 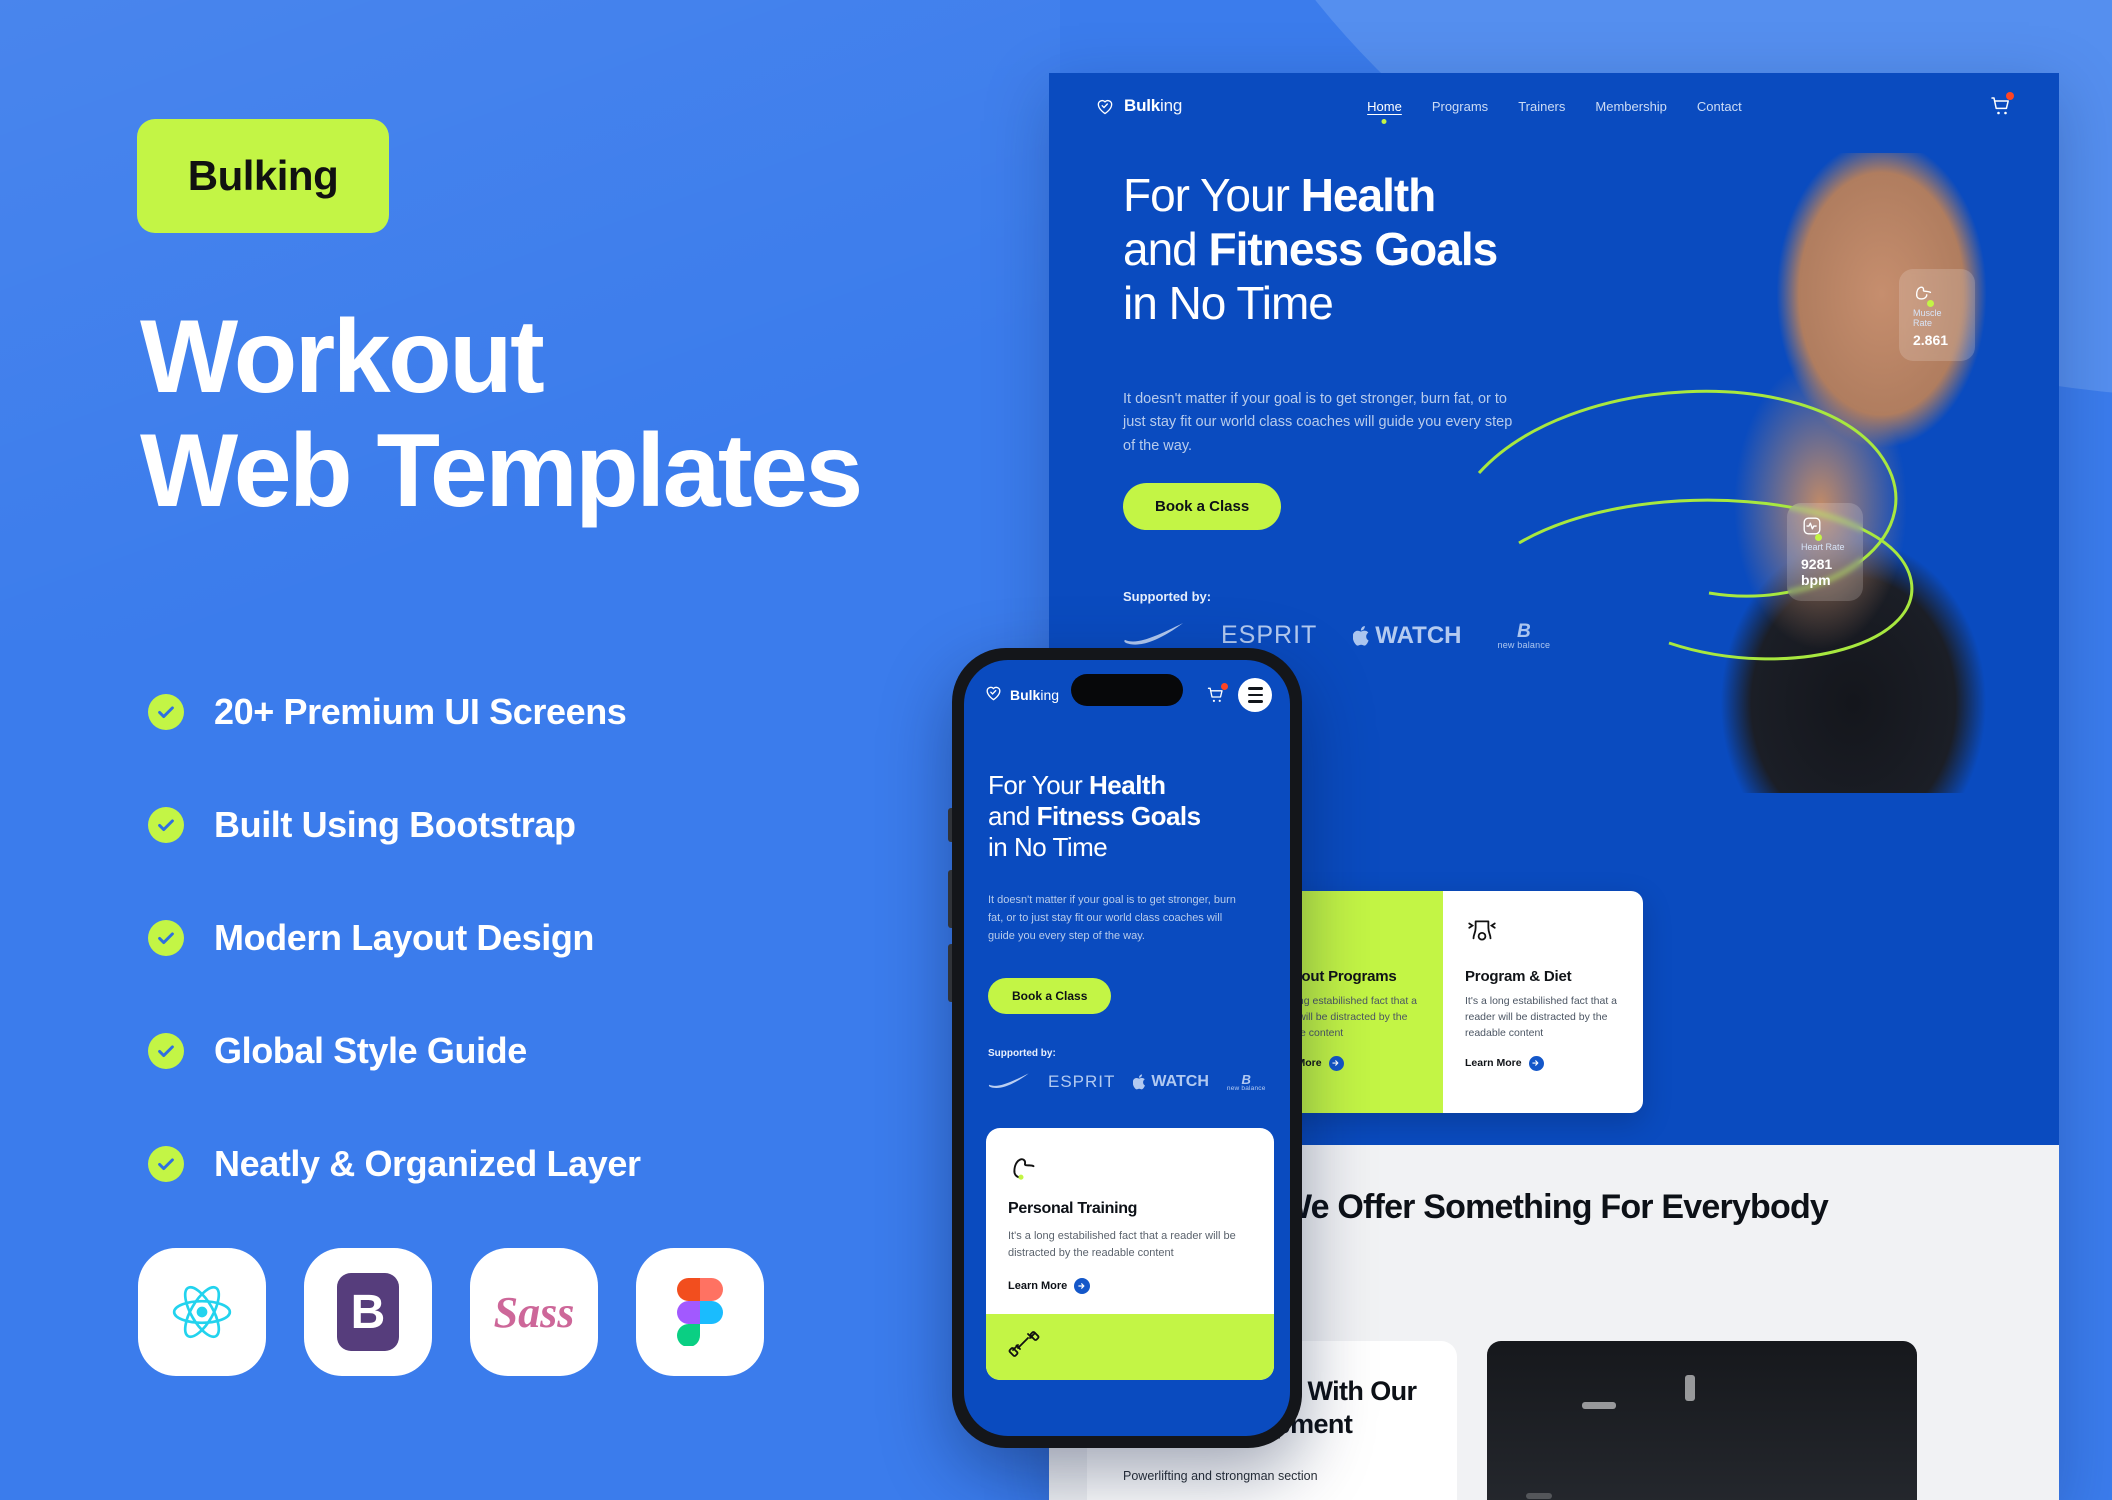 I want to click on phone-silent-switch, so click(x=950, y=825).